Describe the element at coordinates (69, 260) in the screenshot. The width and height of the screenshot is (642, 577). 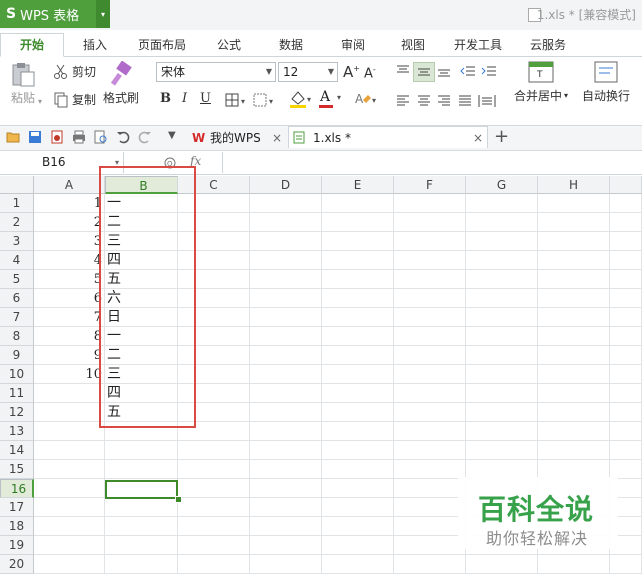
I see `cell-A4: 4` at that location.